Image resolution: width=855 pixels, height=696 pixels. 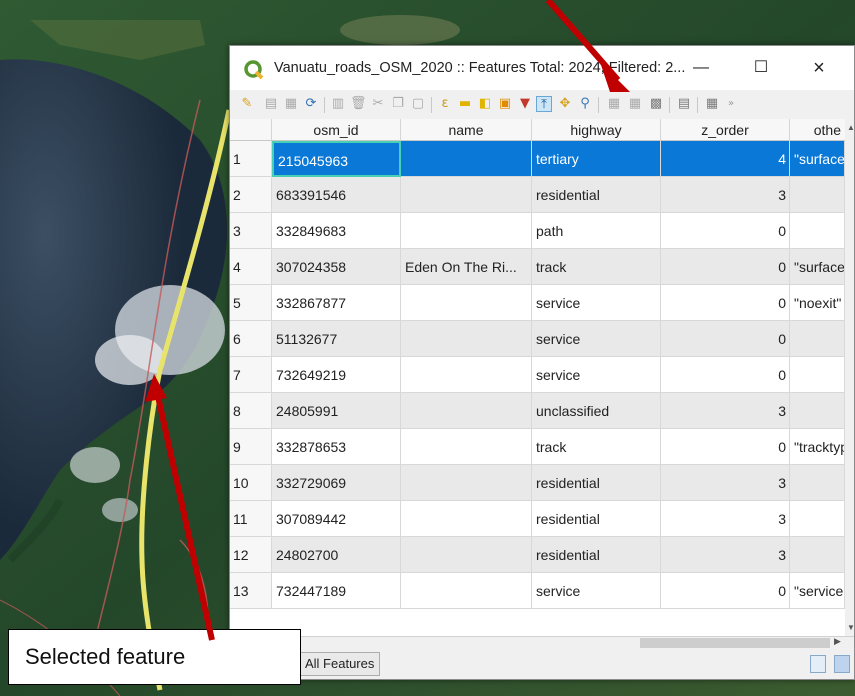 I want to click on row-number: 6, so click(x=251, y=339).